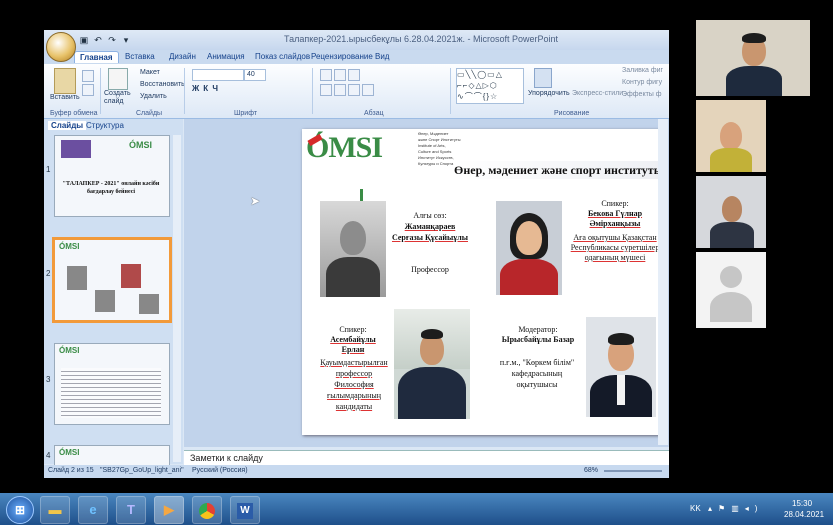 Image resolution: width=833 pixels, height=525 pixels. What do you see at coordinates (633, 471) in the screenshot?
I see `zoom-slider` at bounding box center [633, 471].